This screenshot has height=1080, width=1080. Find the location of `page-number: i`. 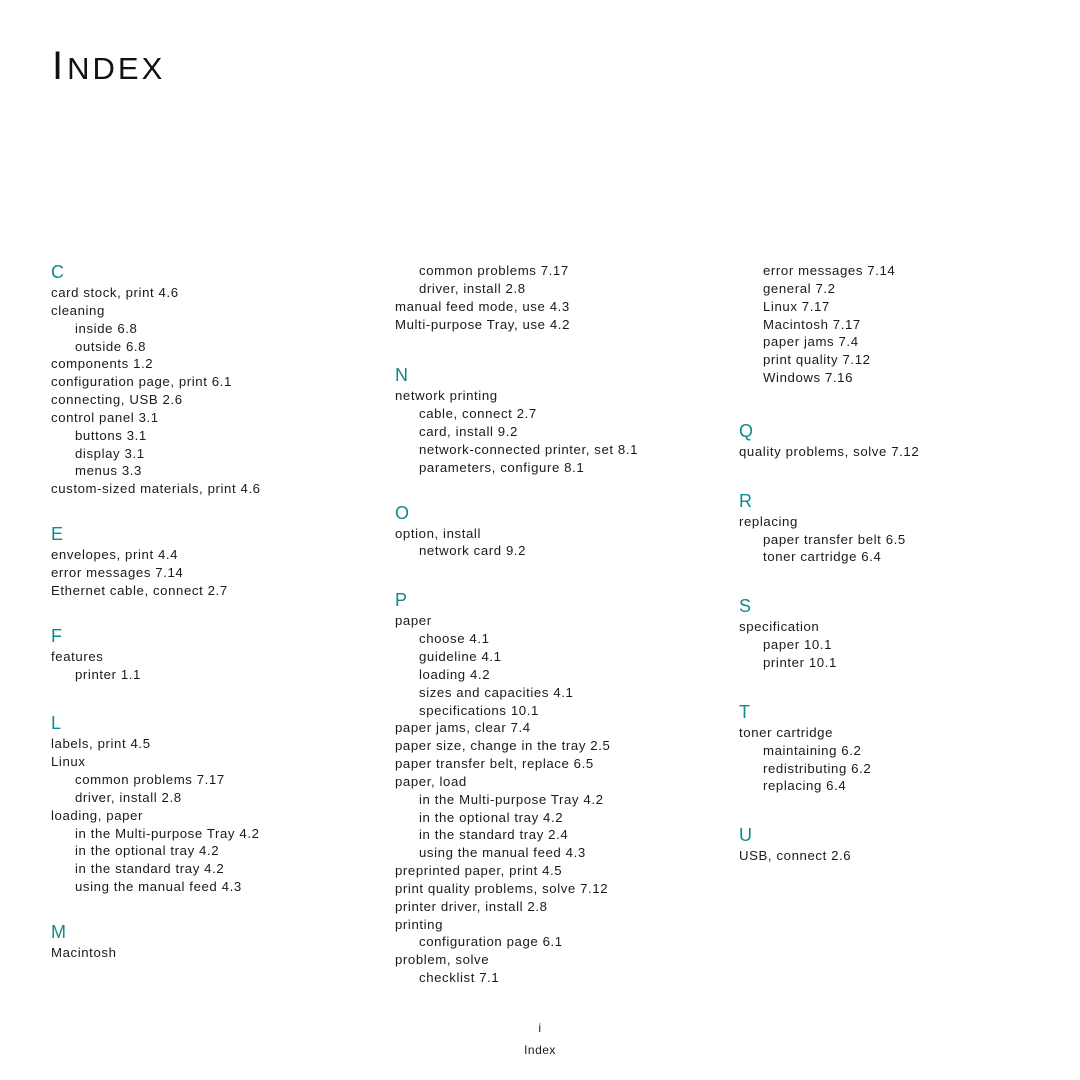

page-number: i is located at coordinates (540, 1028).